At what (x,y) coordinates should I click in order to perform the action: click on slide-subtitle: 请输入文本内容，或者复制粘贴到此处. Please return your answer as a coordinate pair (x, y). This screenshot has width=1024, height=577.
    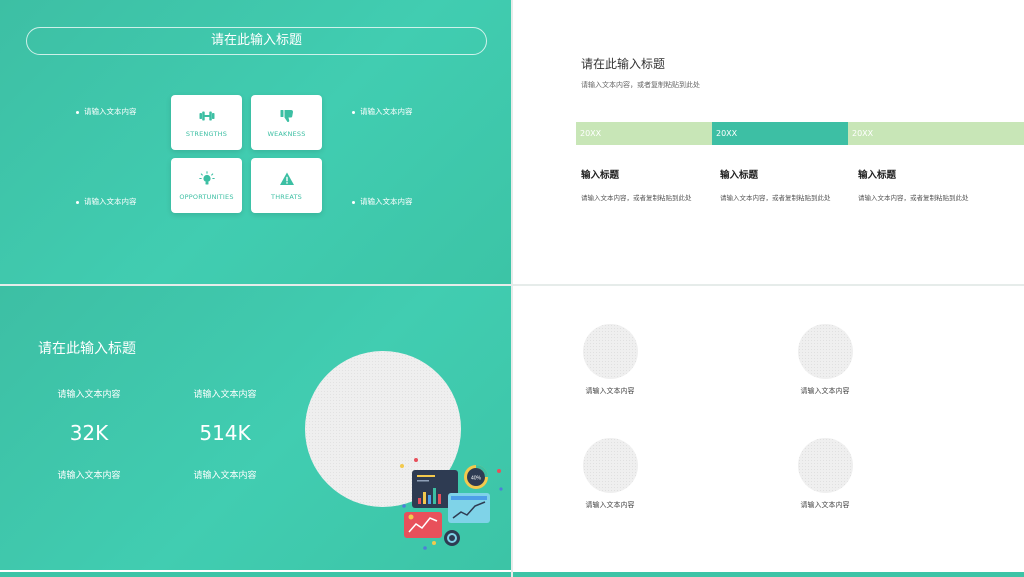
    Looking at the image, I should click on (640, 85).